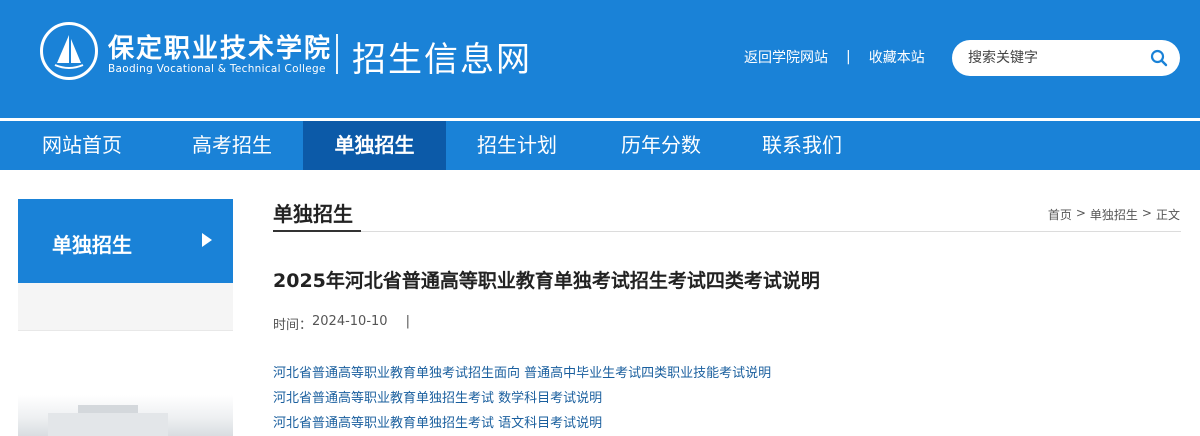  What do you see at coordinates (313, 214) in the screenshot?
I see `section-title: 单独招生` at bounding box center [313, 214].